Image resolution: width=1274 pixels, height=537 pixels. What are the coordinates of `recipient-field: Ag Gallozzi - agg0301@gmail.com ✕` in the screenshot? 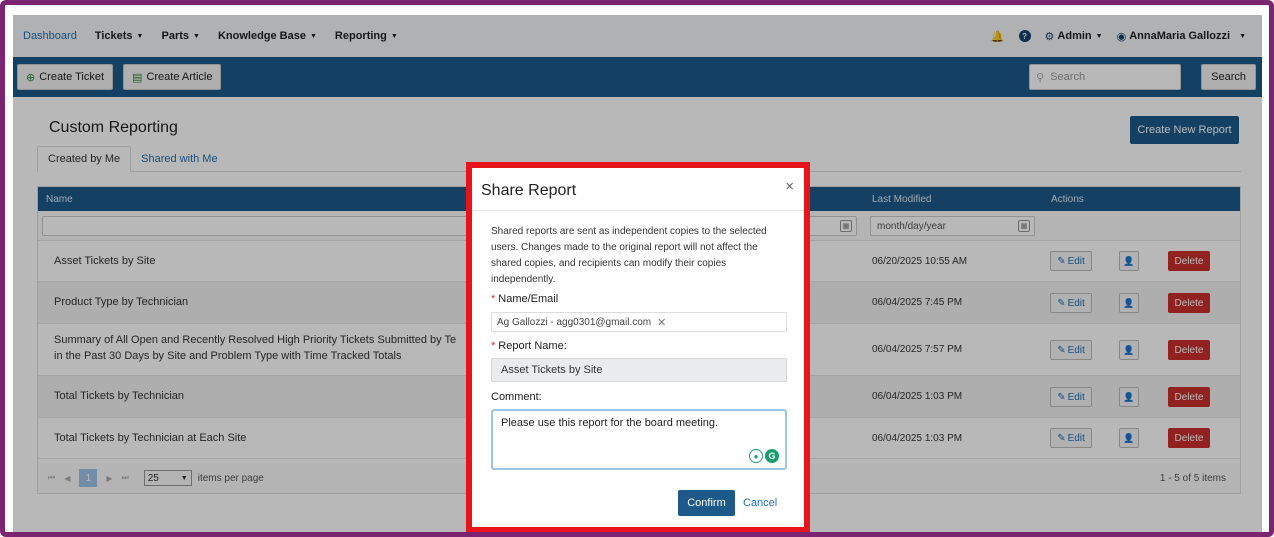 It's located at (639, 322).